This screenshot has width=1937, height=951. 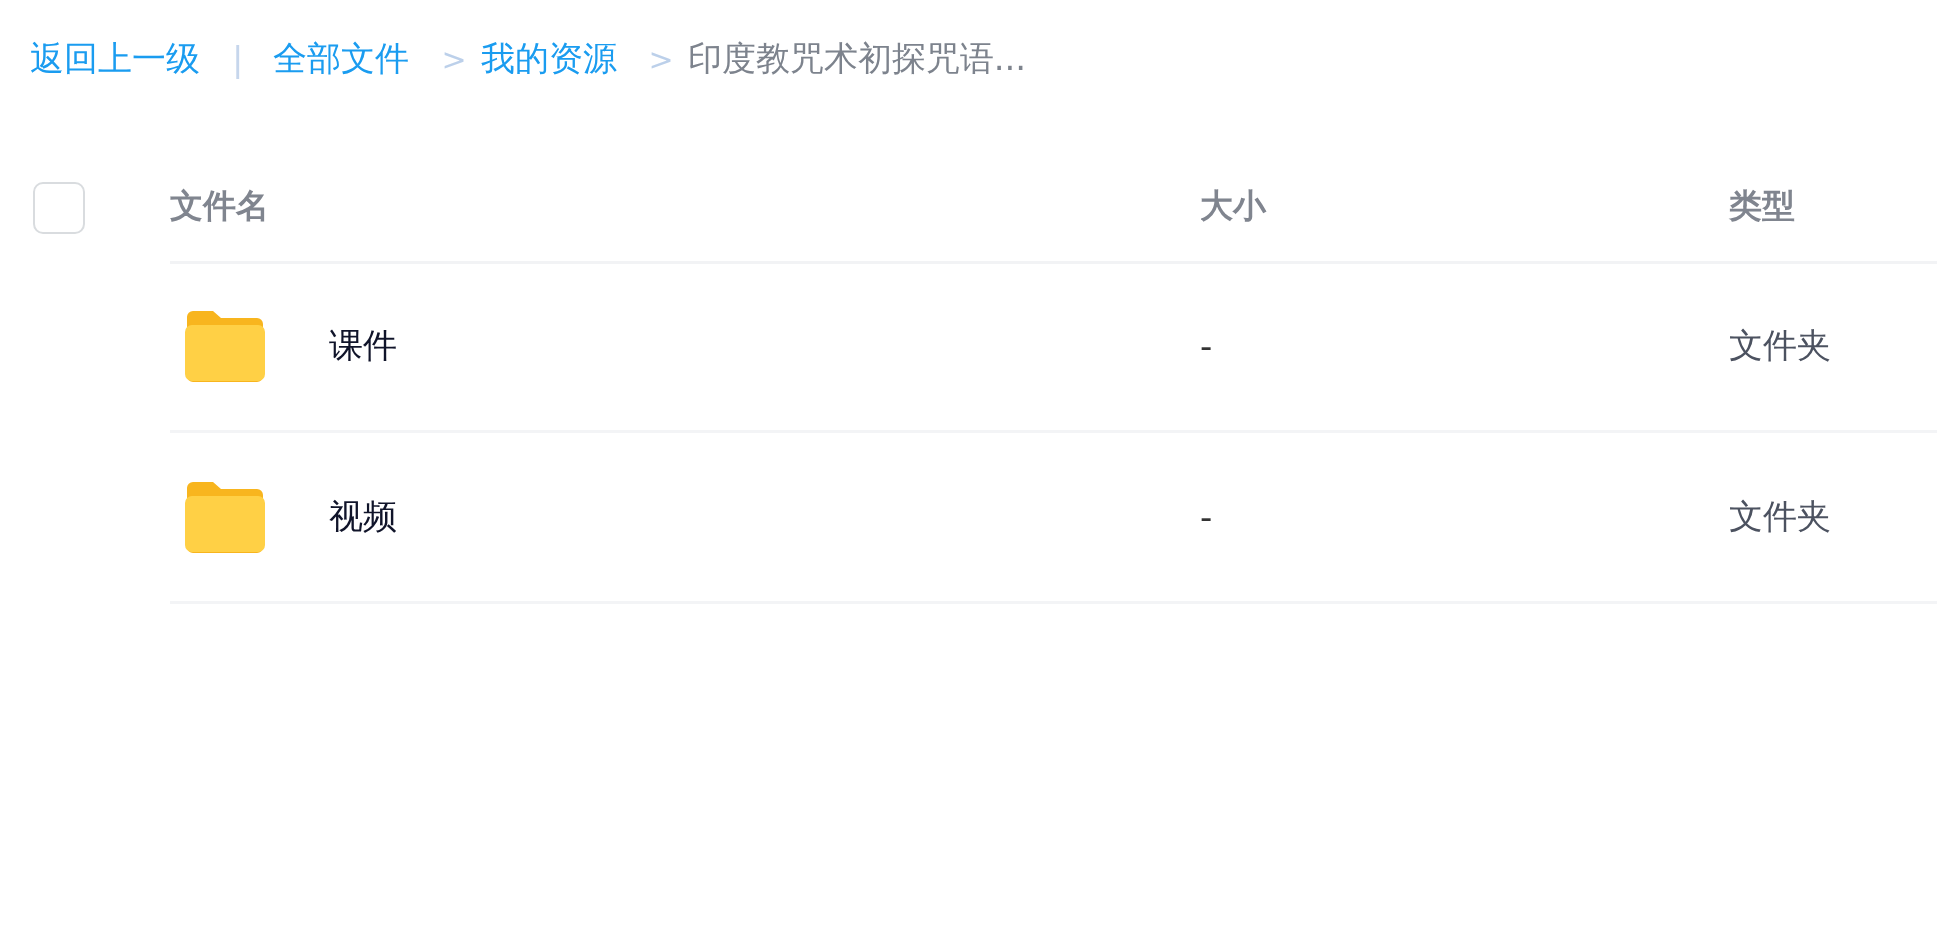 What do you see at coordinates (115, 59) in the screenshot?
I see `back-link: 返回上一级` at bounding box center [115, 59].